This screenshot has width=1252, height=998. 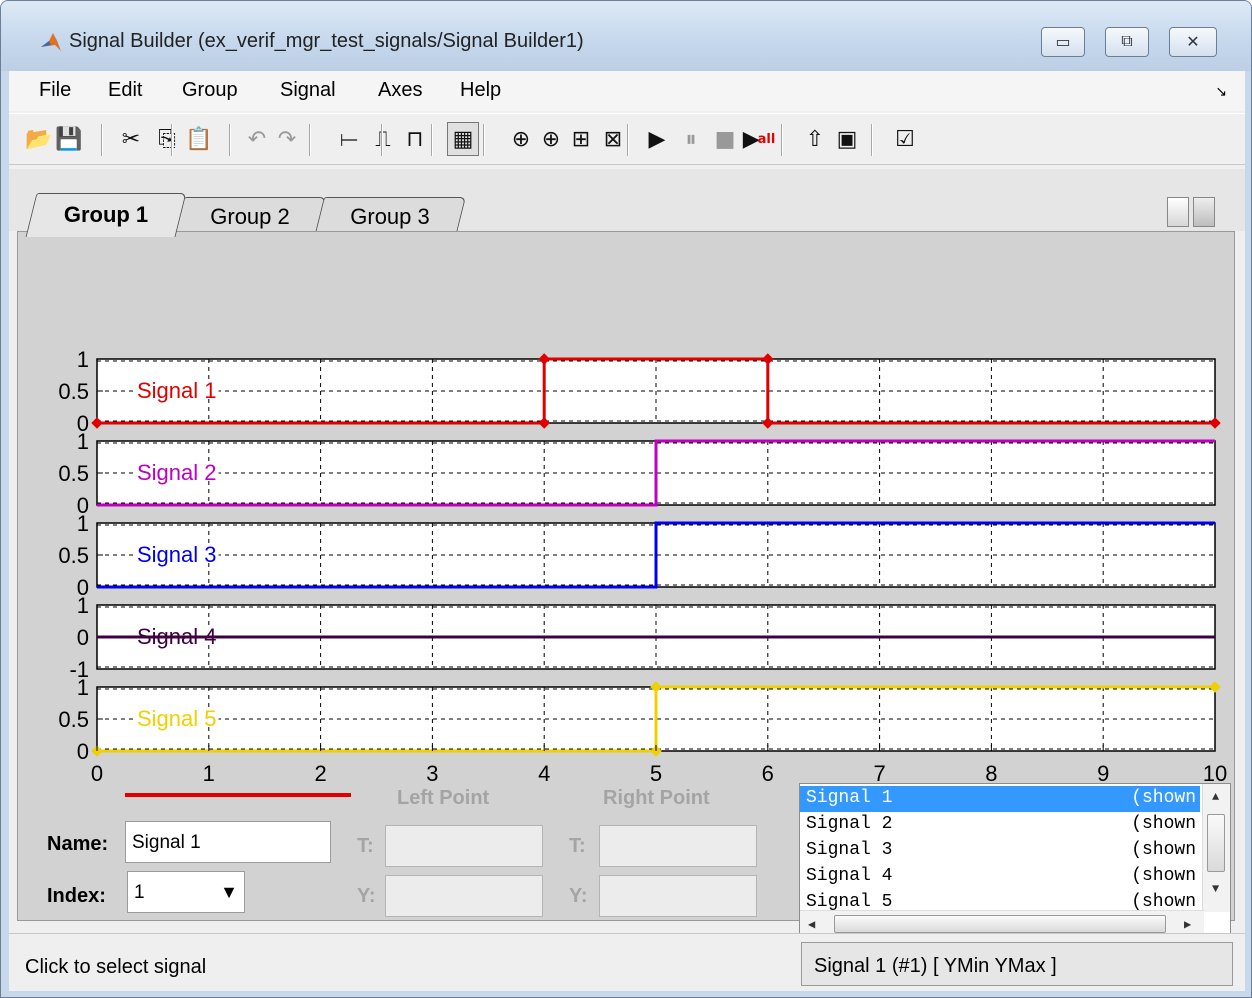 What do you see at coordinates (1221, 91) in the screenshot?
I see `menu-dock-arrow-icon: ↘` at bounding box center [1221, 91].